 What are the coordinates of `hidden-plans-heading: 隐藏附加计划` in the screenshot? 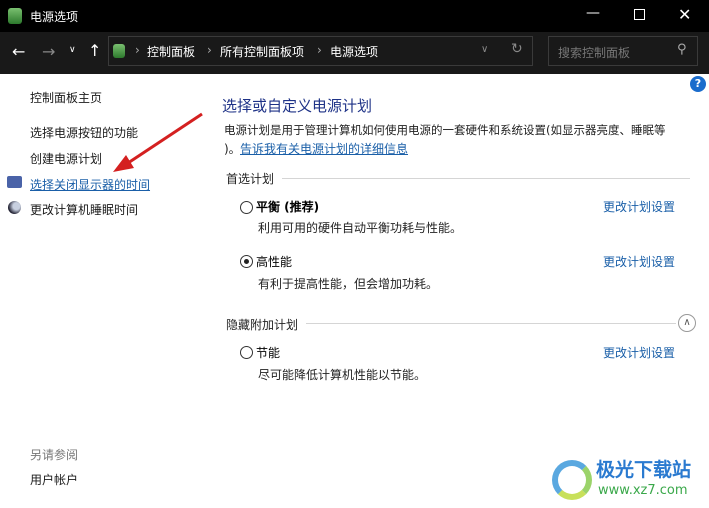 It's located at (262, 325).